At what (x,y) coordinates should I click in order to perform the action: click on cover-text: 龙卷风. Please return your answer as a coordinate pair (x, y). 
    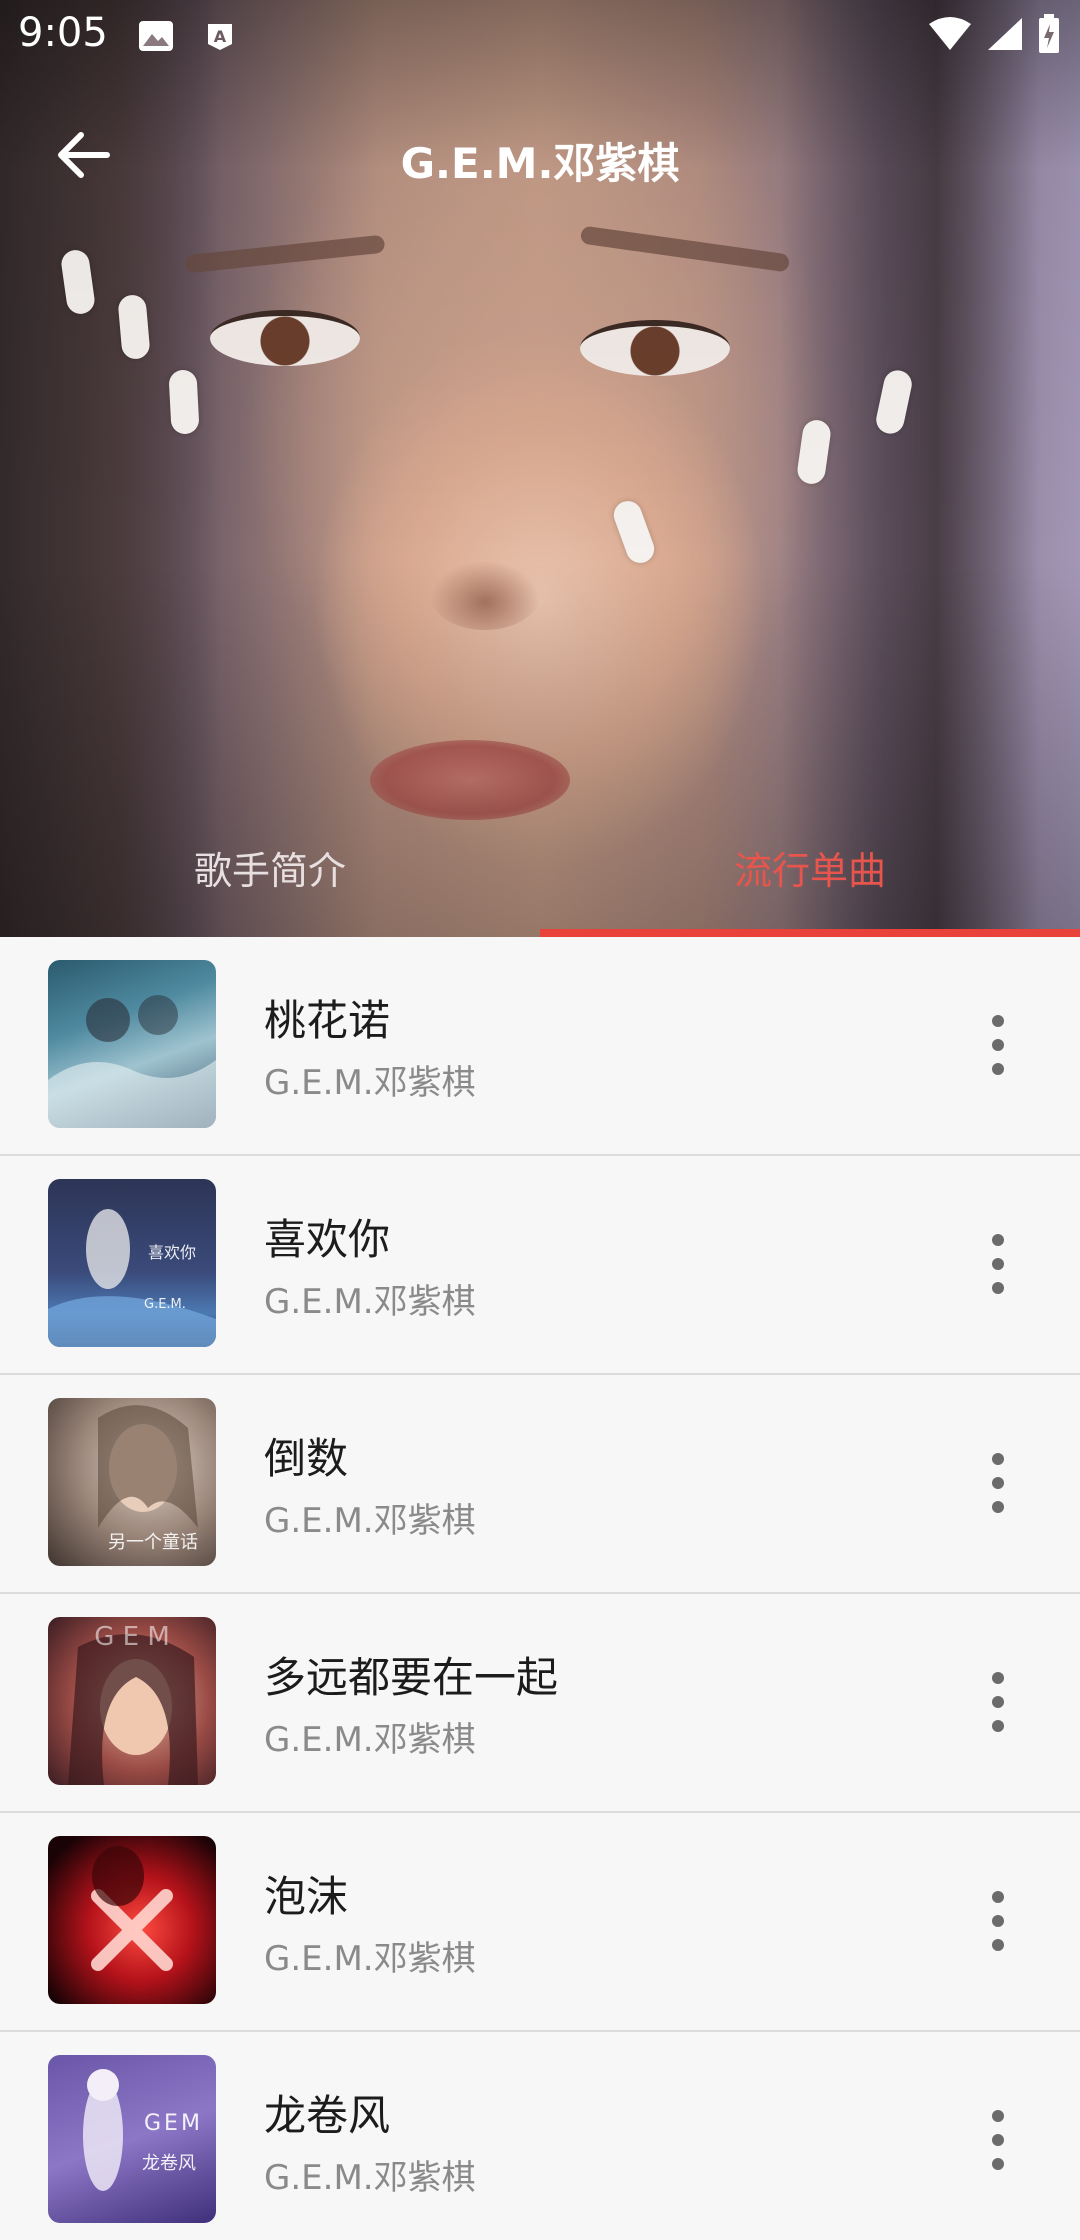
    Looking at the image, I should click on (169, 2163).